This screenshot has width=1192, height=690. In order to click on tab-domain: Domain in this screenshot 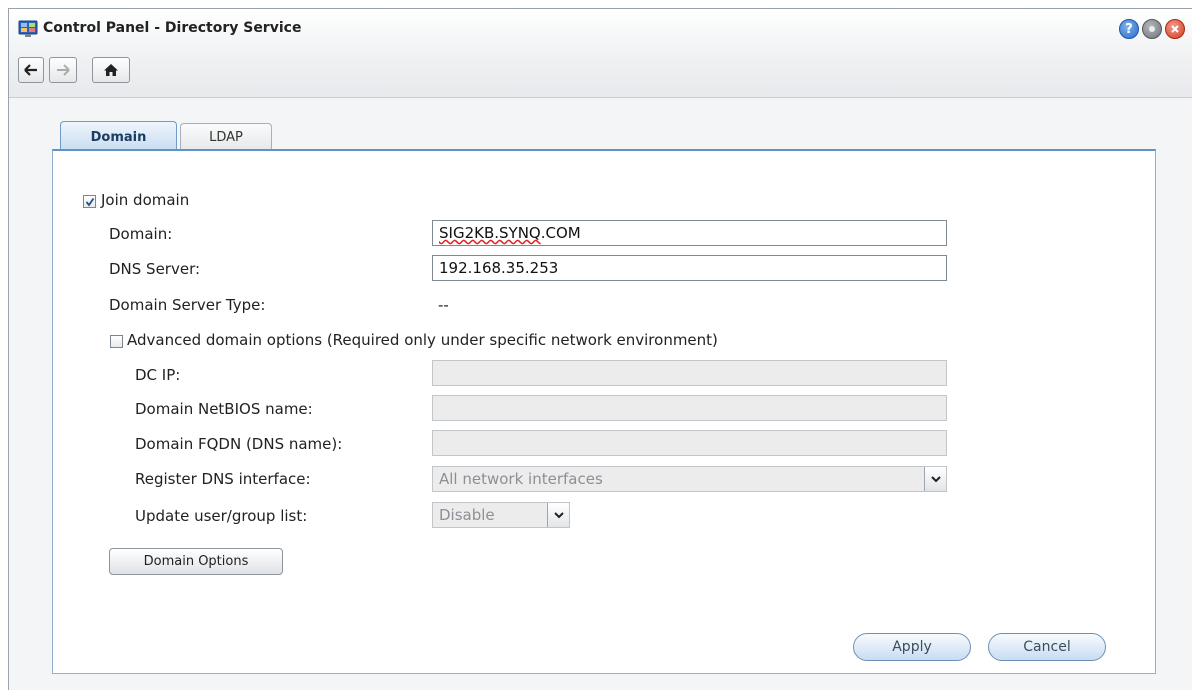, I will do `click(118, 136)`.